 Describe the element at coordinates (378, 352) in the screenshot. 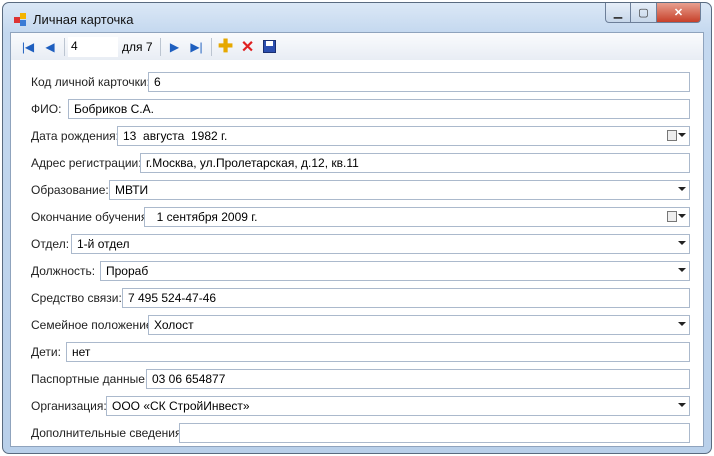

I see `text-input: нет` at that location.